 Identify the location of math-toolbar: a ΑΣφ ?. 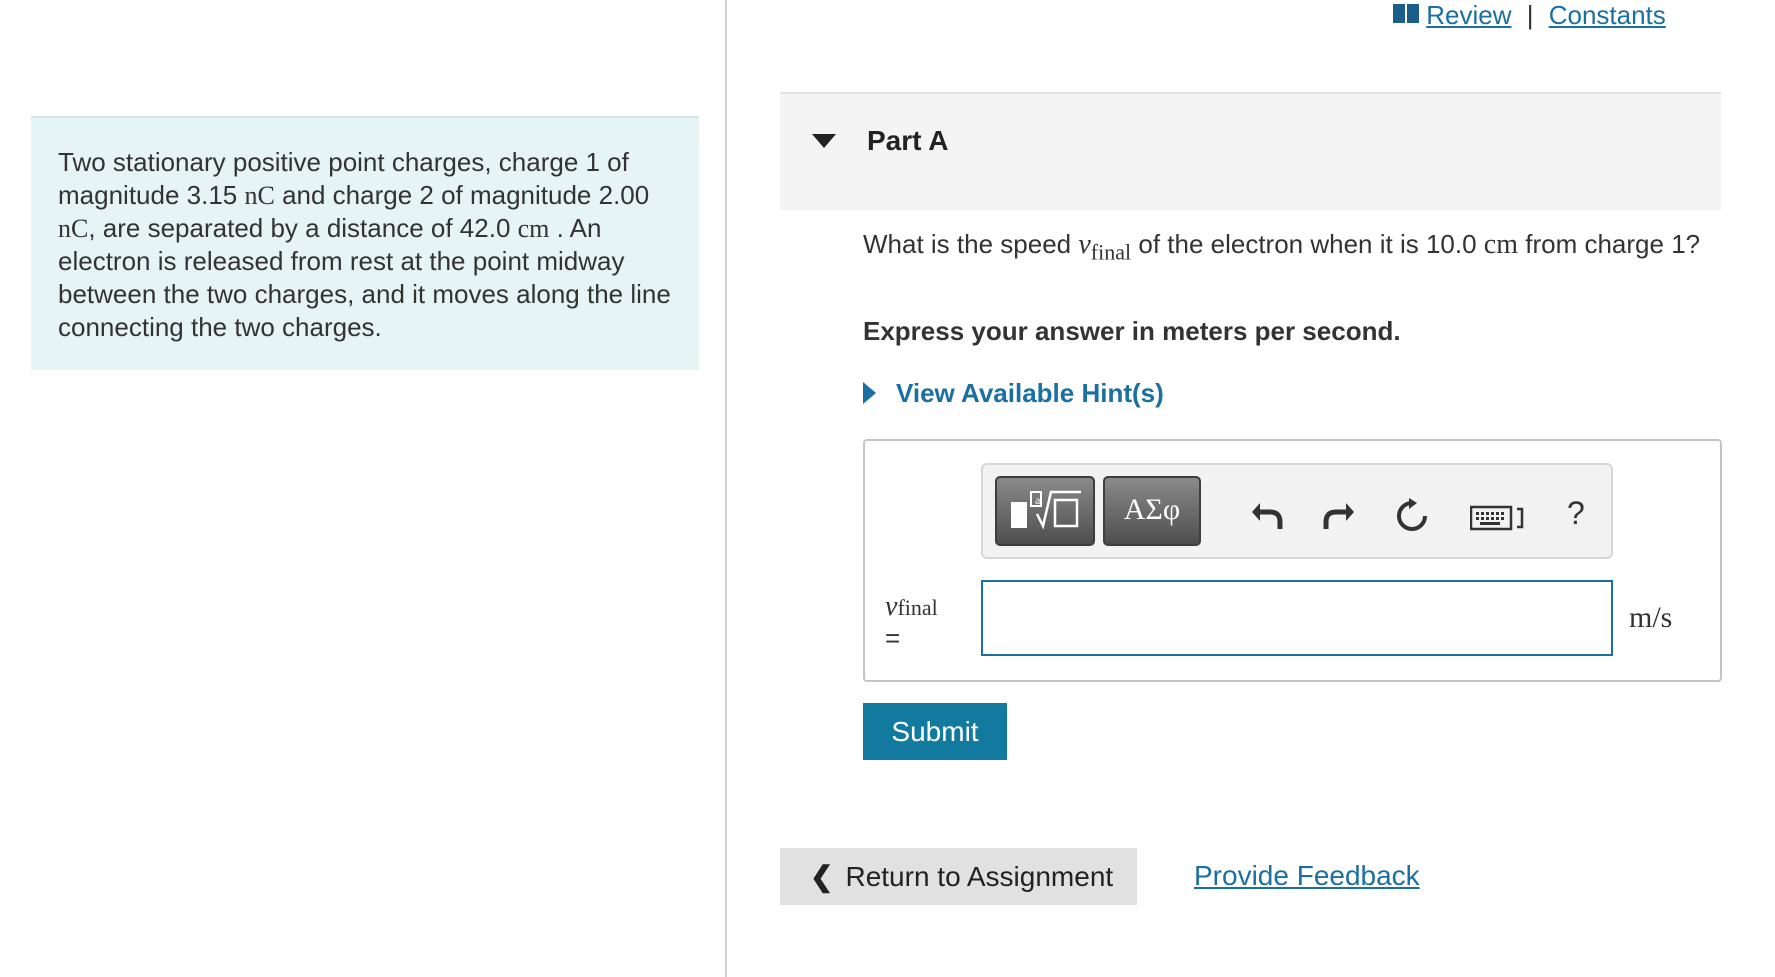
(1297, 511).